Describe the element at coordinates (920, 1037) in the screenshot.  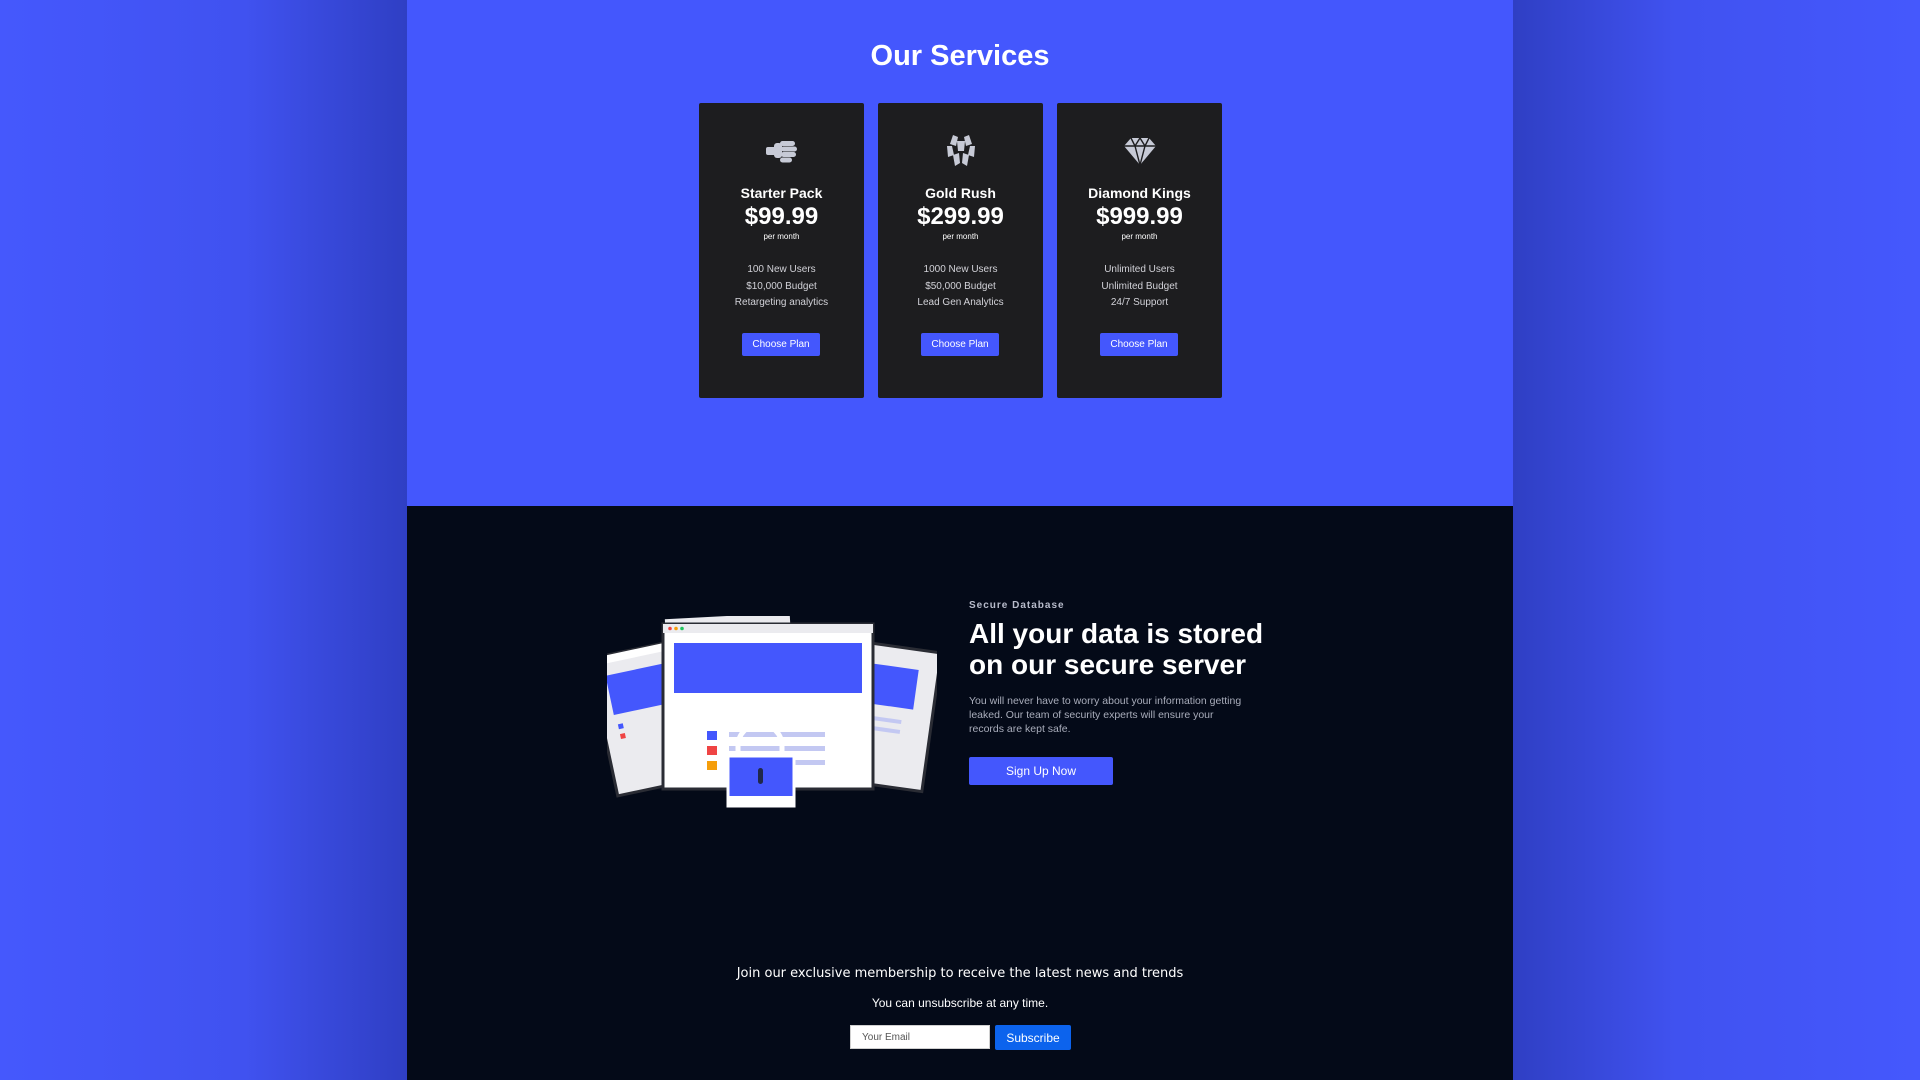
I see `email-input` at that location.